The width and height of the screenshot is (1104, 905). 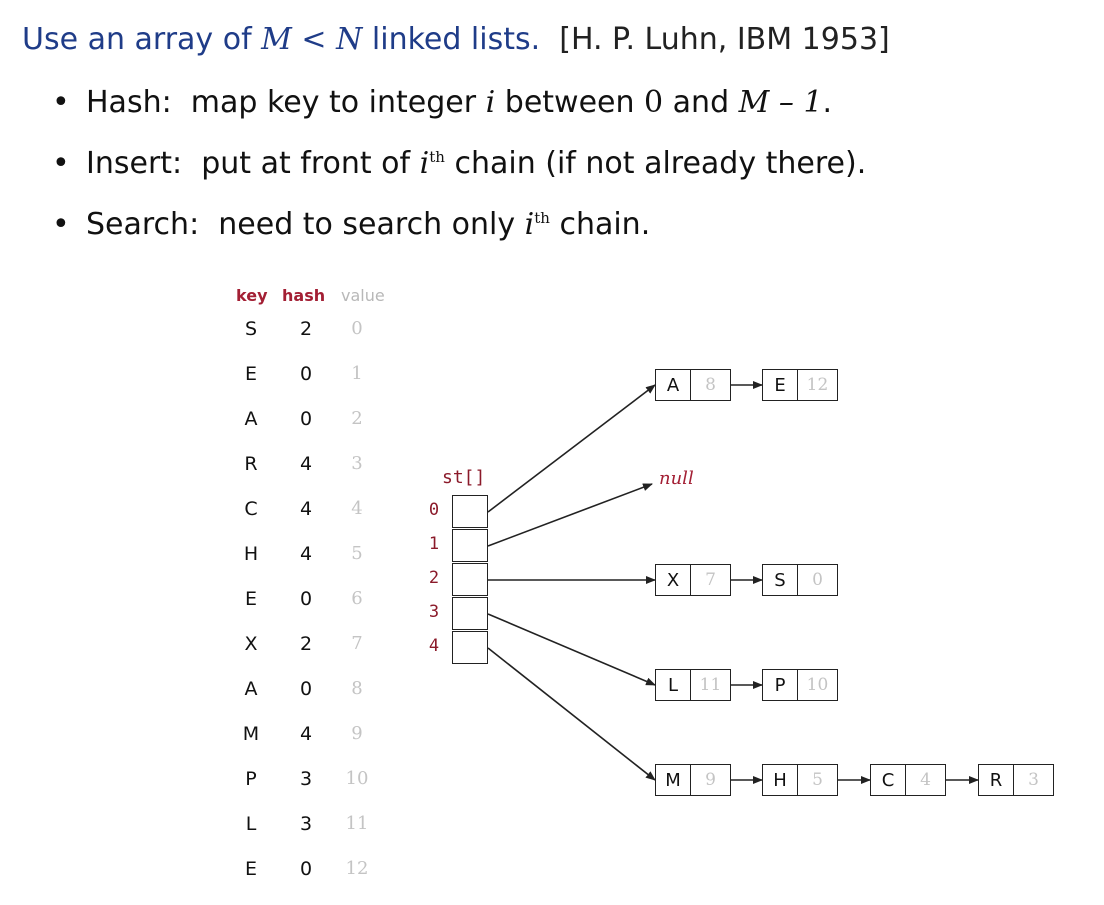 What do you see at coordinates (710, 780) in the screenshot?
I see `node-value: 9` at bounding box center [710, 780].